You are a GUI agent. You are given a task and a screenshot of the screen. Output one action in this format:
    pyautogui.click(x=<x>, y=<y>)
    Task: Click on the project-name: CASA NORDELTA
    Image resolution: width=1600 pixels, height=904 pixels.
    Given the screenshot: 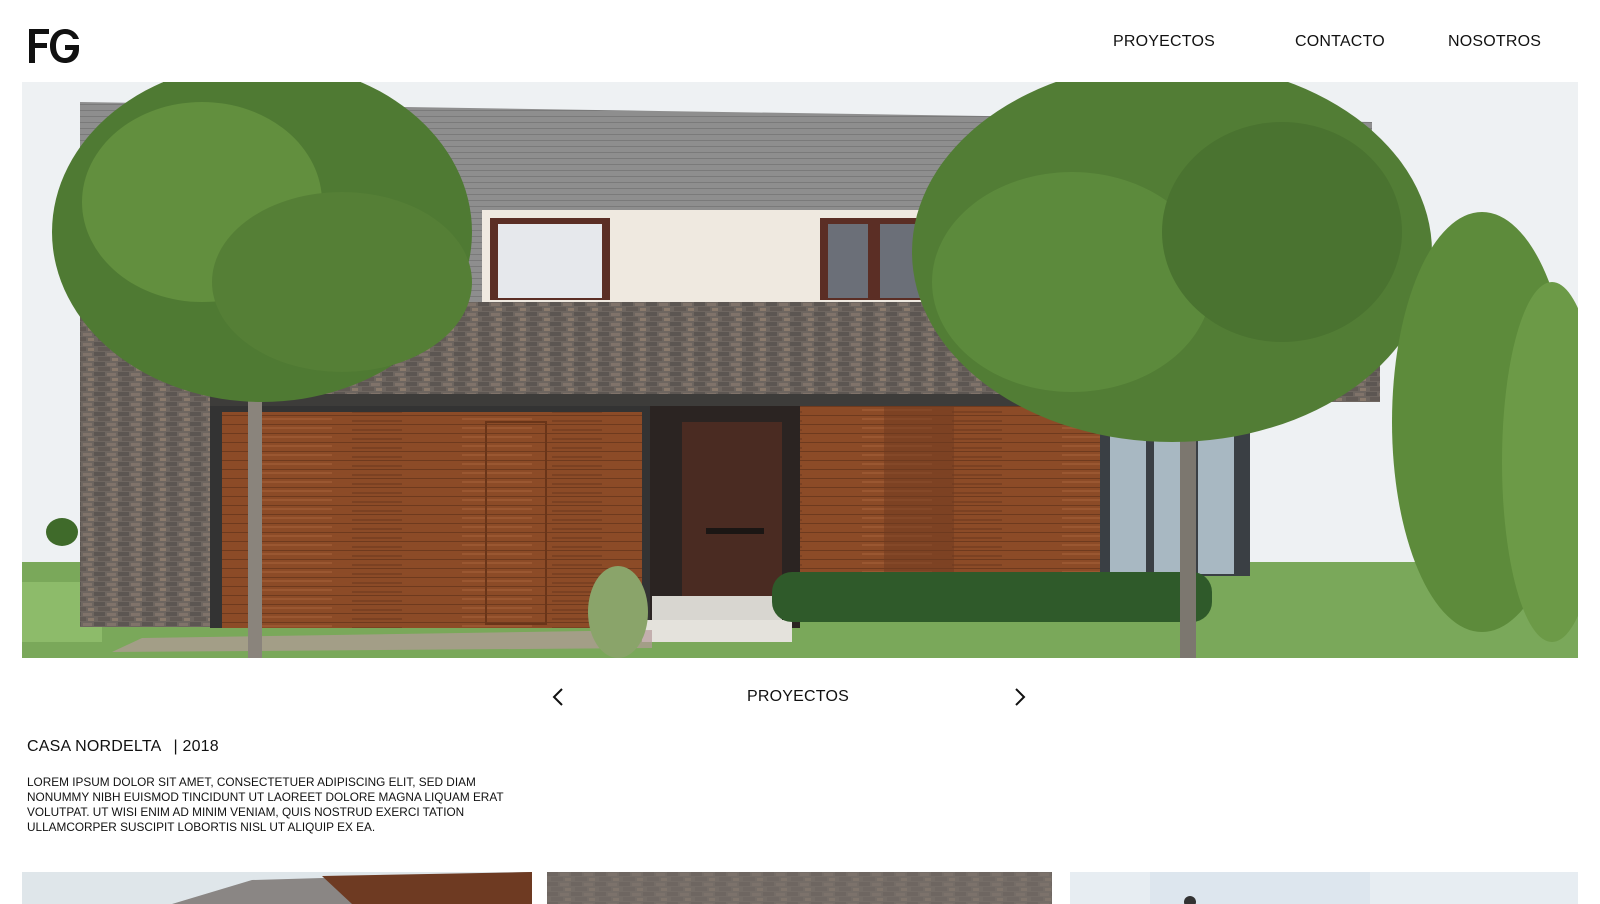 What is the action you would take?
    pyautogui.click(x=94, y=746)
    